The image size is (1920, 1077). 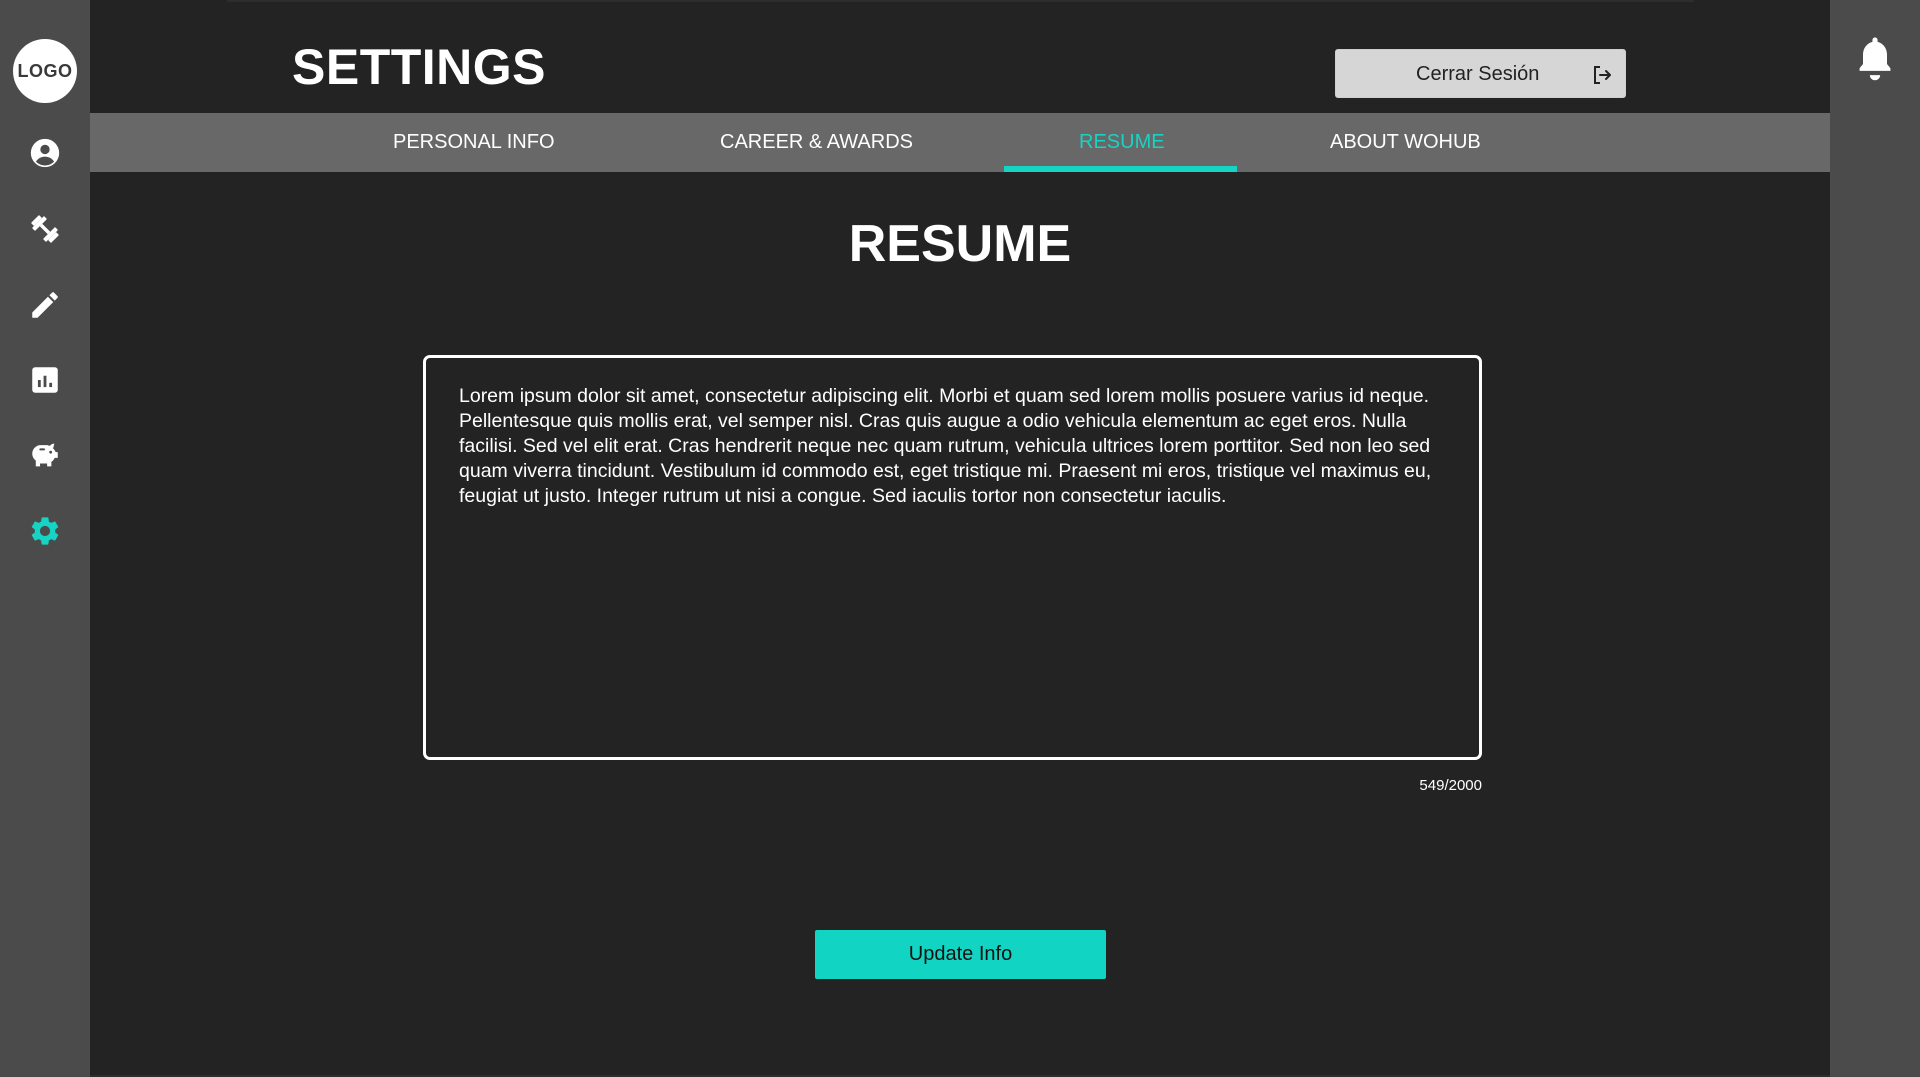 What do you see at coordinates (960, 244) in the screenshot?
I see `section-title: RESUME` at bounding box center [960, 244].